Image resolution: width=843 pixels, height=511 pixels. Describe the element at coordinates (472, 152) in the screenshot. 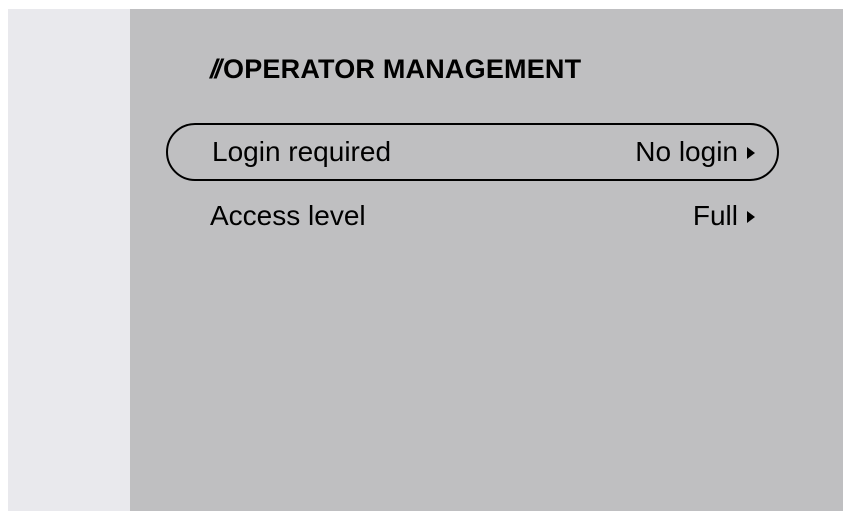

I see `menu-item-login-required: Login required No login` at that location.